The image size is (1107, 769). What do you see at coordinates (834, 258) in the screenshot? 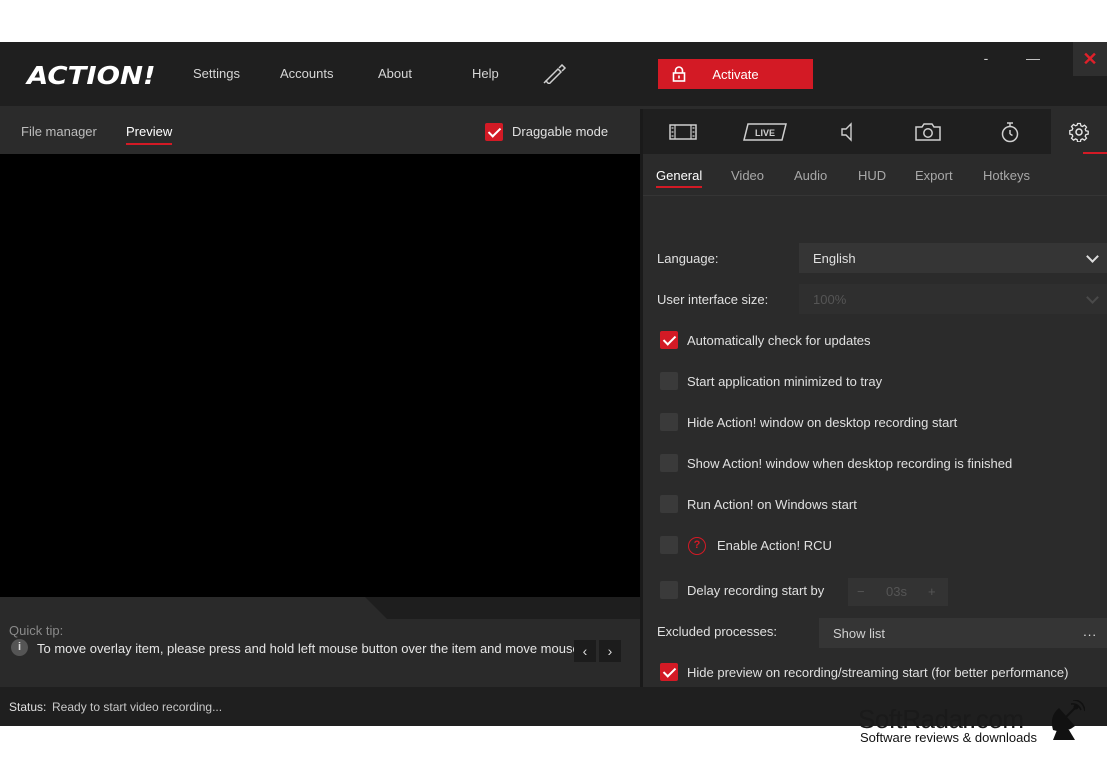
I see `language-value: English` at bounding box center [834, 258].